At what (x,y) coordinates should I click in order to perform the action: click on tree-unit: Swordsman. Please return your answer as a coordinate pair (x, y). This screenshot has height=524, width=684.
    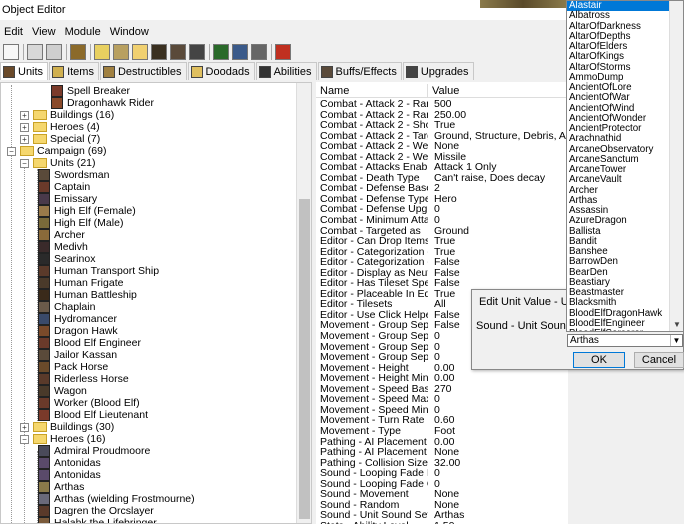
    Looking at the image, I should click on (149, 175).